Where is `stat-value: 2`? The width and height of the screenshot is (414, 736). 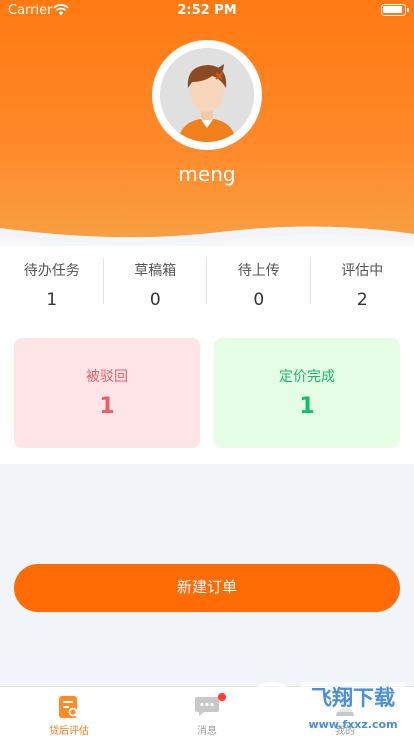
stat-value: 2 is located at coordinates (362, 300).